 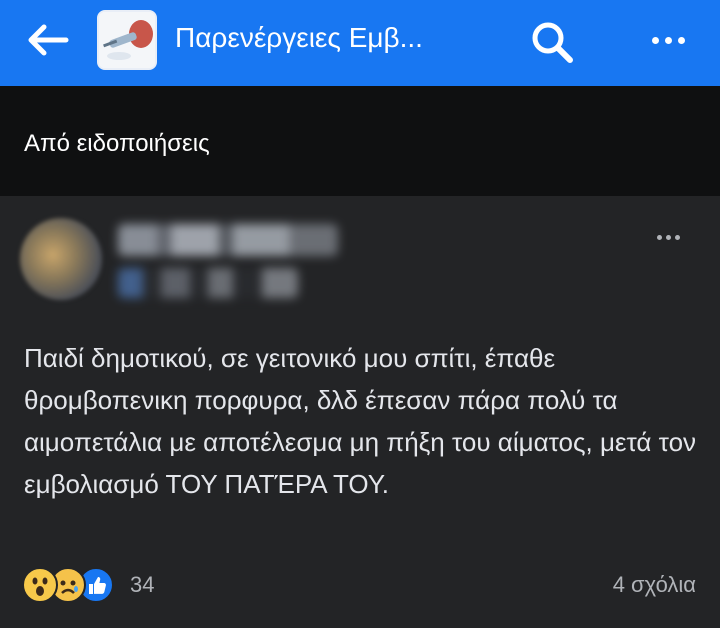 I want to click on arrow-left-icon, so click(x=48, y=40).